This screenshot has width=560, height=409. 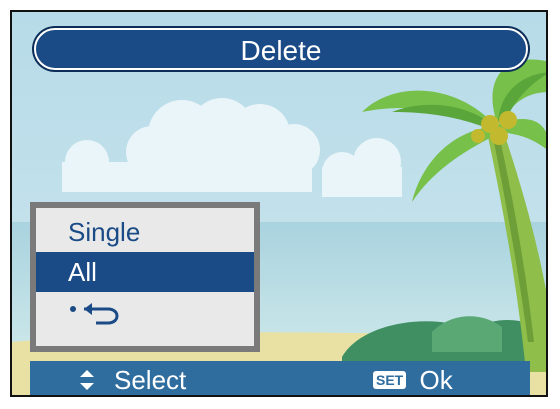 I want to click on set-button-badge: SET, so click(x=390, y=380).